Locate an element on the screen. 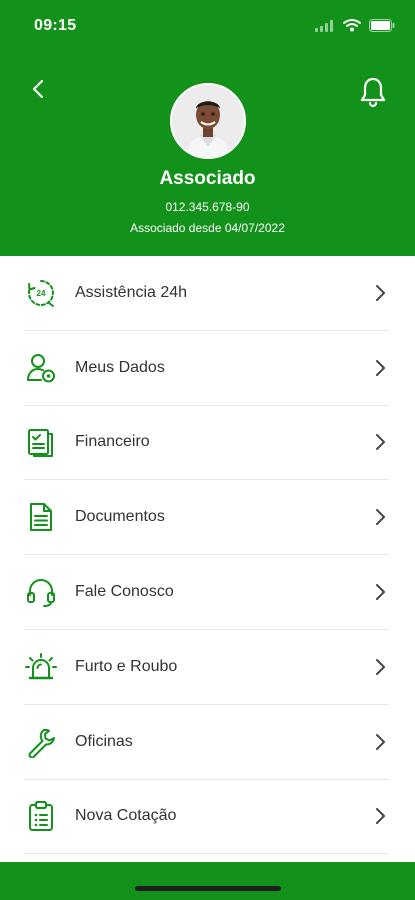 This screenshot has height=900, width=415. menu-item-assistencia: 24 Assistência 24h is located at coordinates (206, 293).